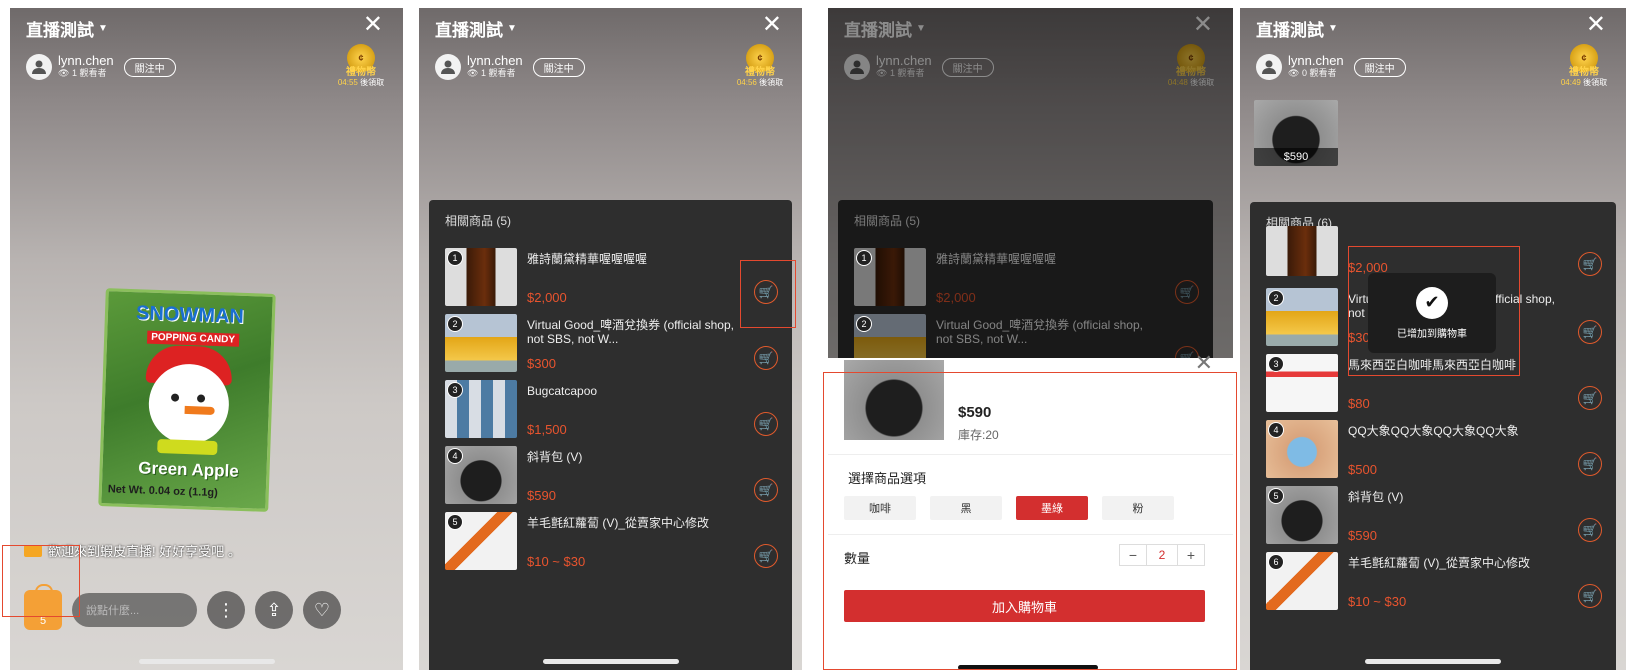 The image size is (1626, 670). I want to click on snowman-scarf, so click(187, 447).